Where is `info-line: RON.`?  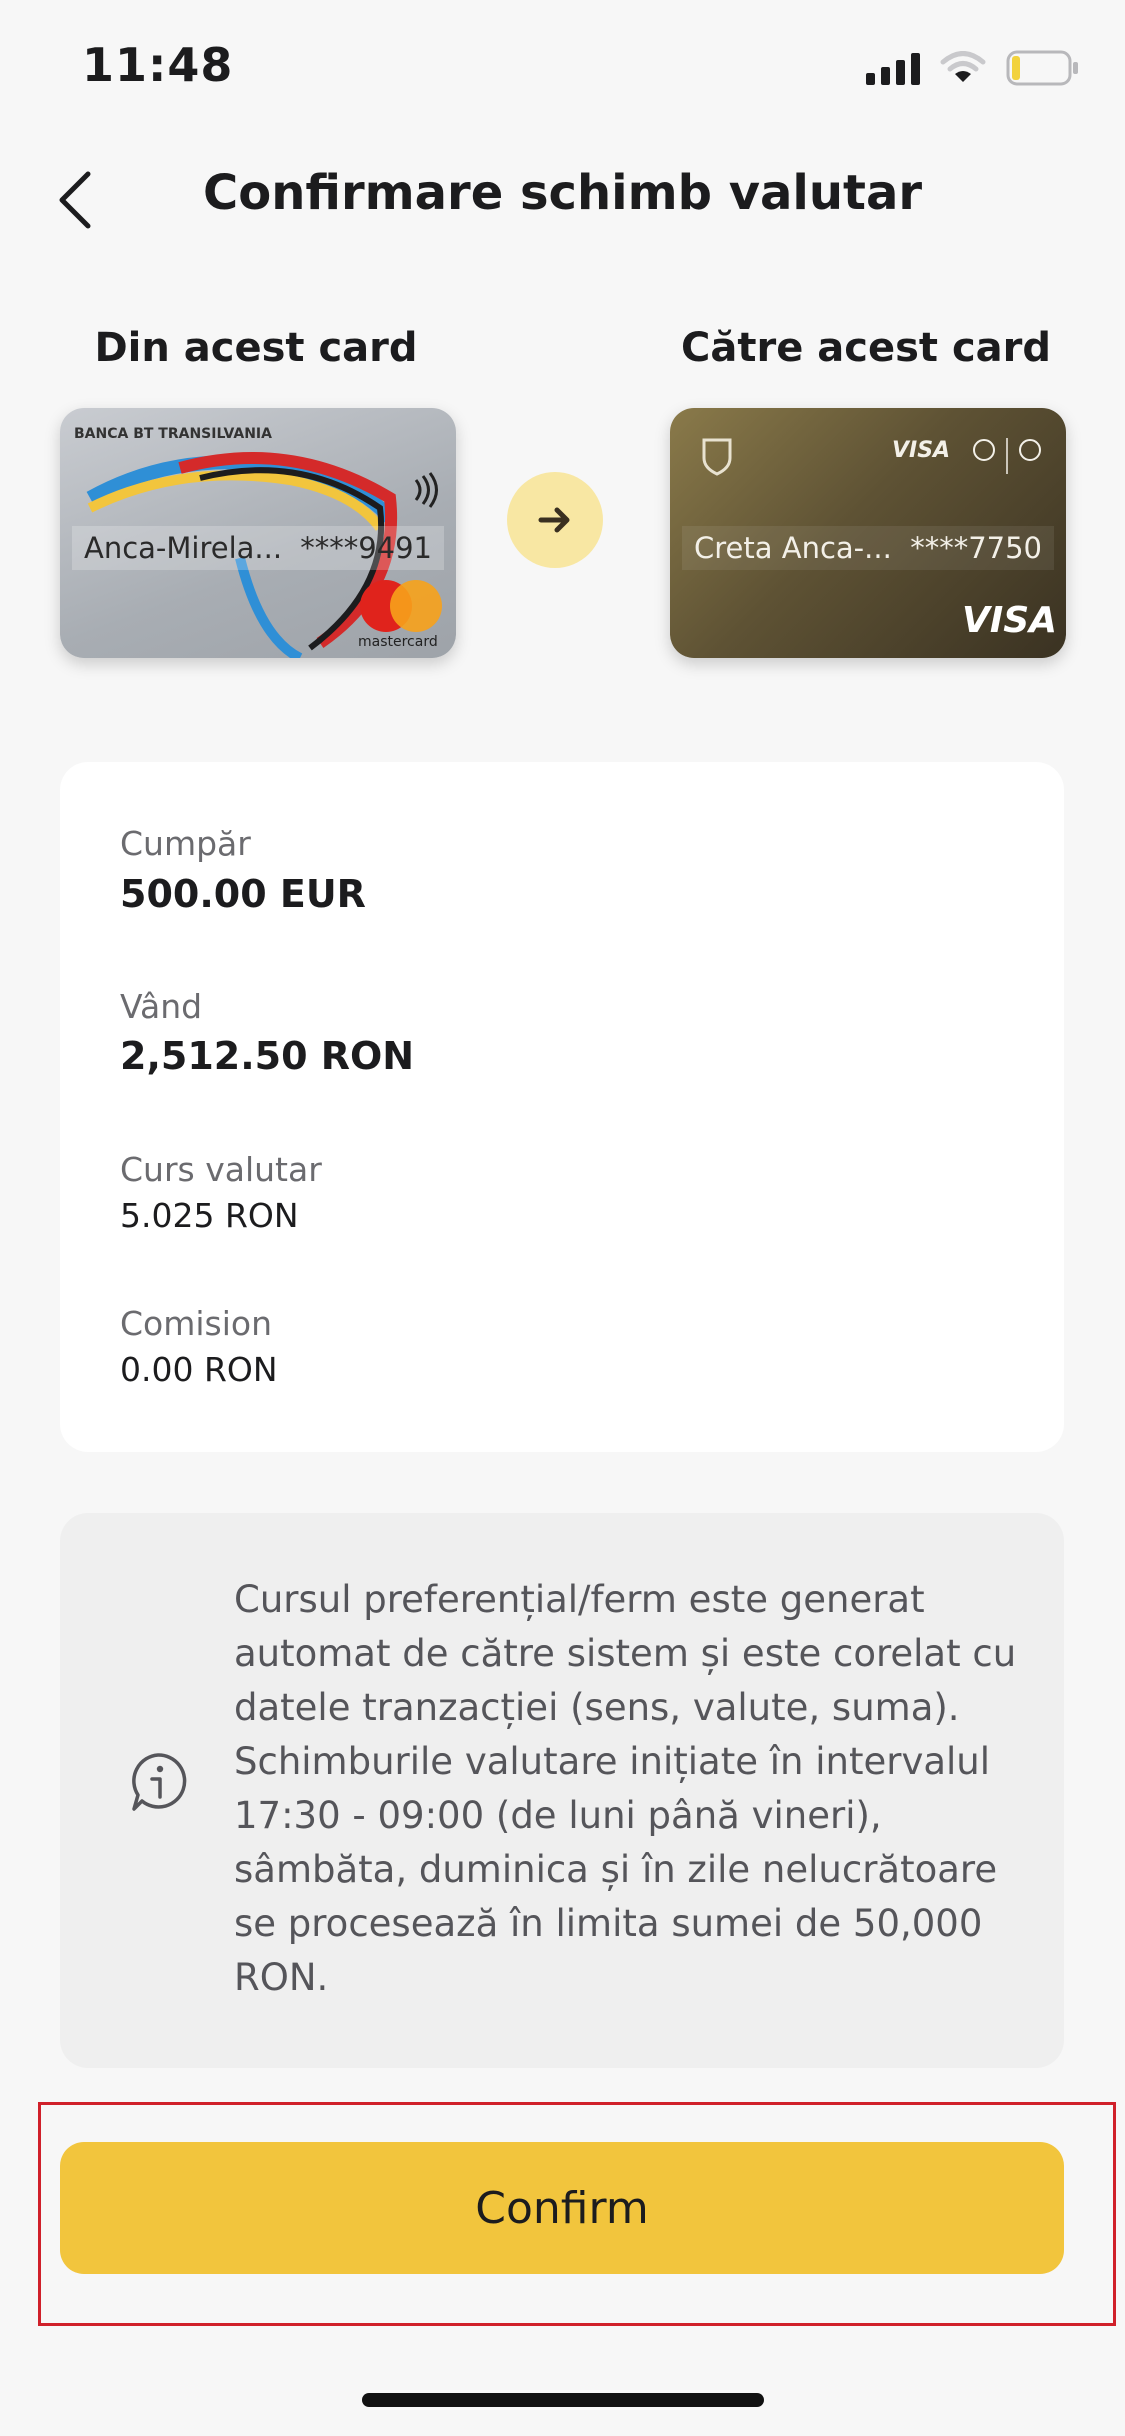 info-line: RON. is located at coordinates (281, 1977).